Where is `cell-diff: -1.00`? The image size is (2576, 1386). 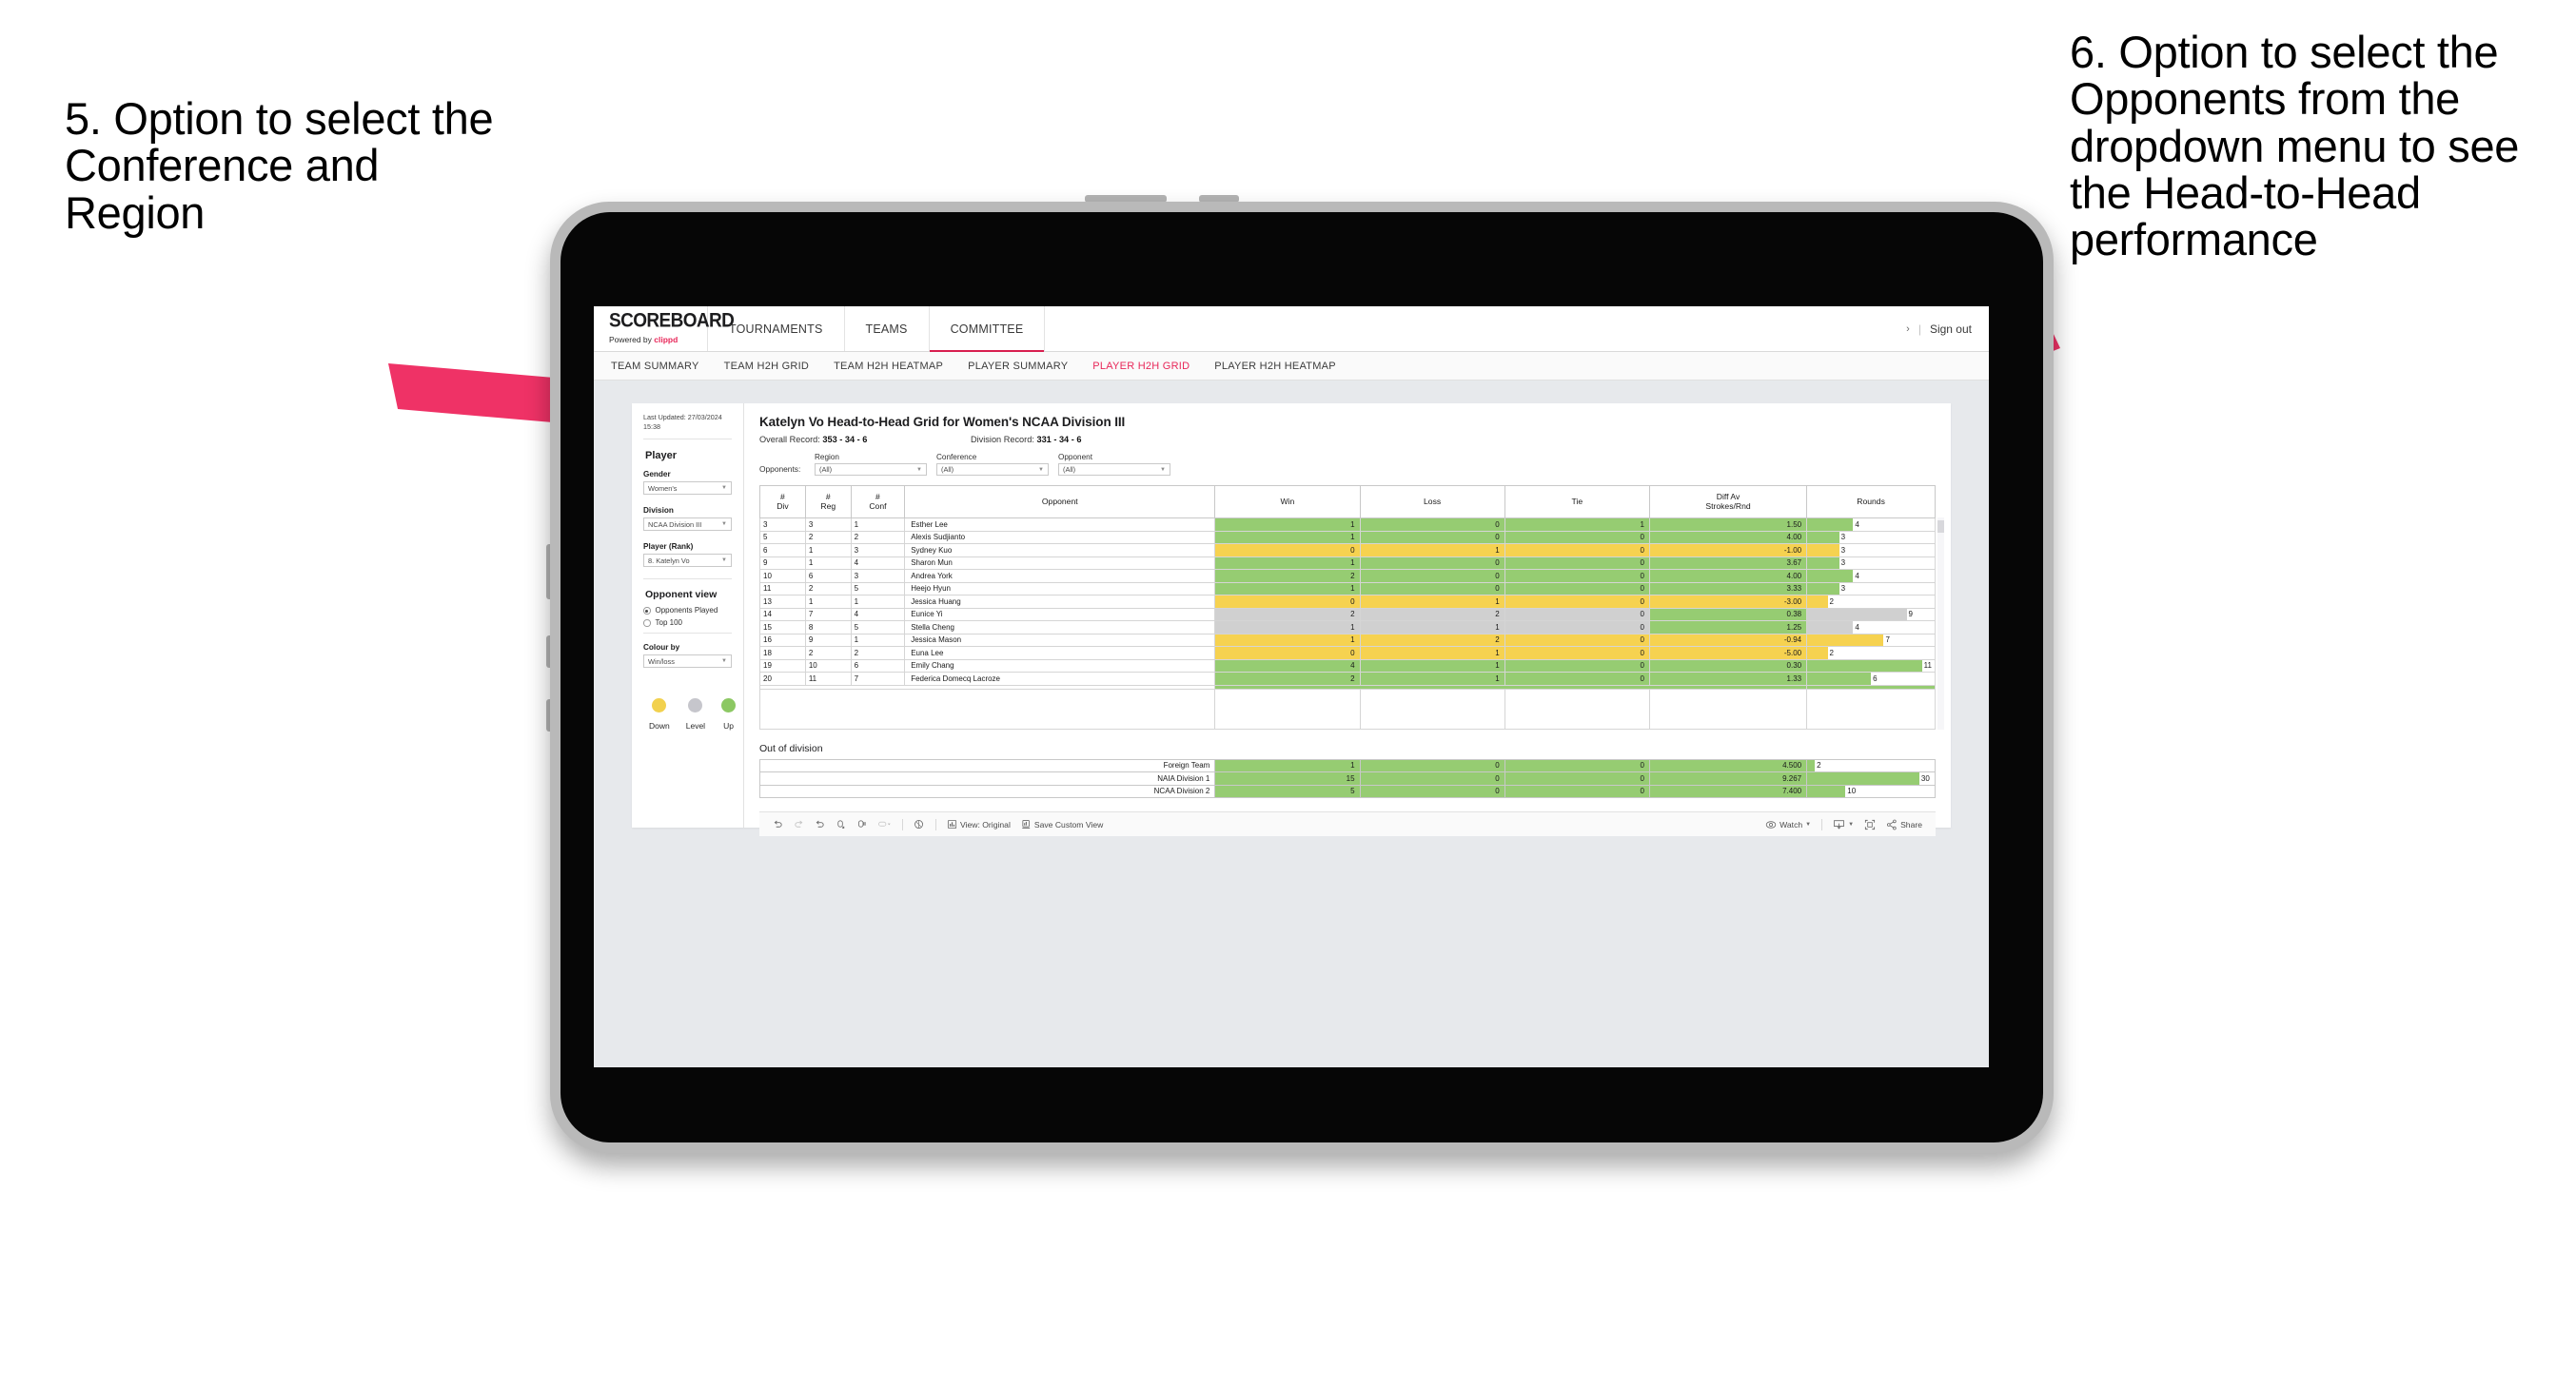
cell-diff: -1.00 is located at coordinates (1728, 550).